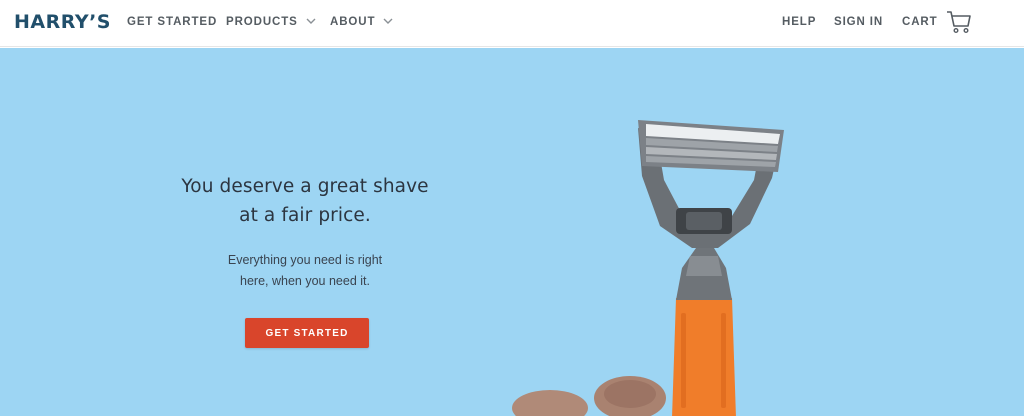  I want to click on nav-products: PRODUCTS, so click(271, 22).